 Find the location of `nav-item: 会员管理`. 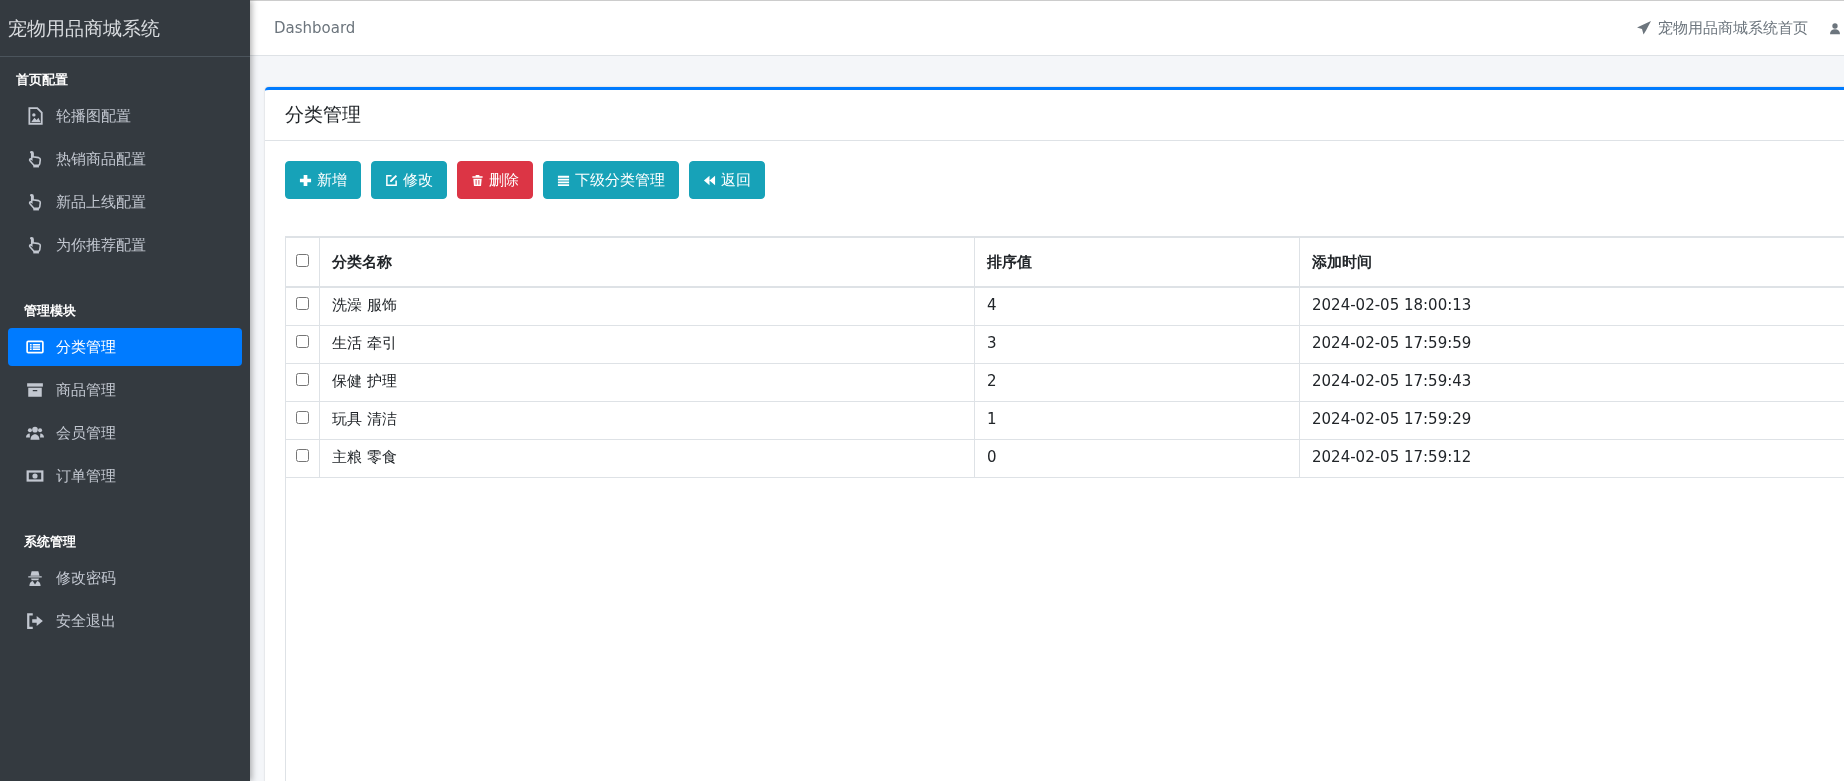

nav-item: 会员管理 is located at coordinates (125, 433).